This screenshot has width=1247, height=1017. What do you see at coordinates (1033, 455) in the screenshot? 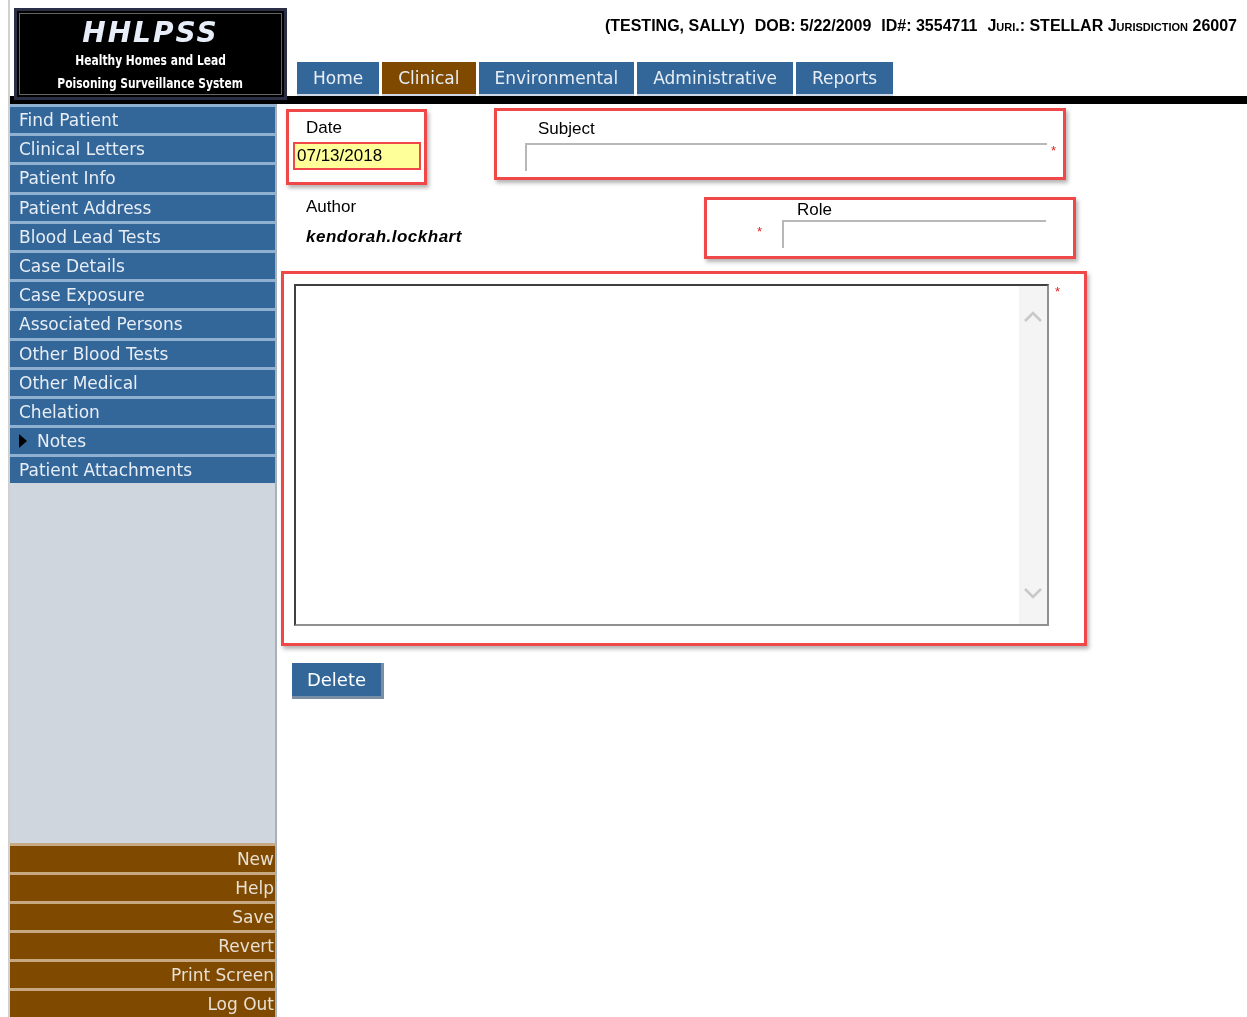
I see `scrollbar` at bounding box center [1033, 455].